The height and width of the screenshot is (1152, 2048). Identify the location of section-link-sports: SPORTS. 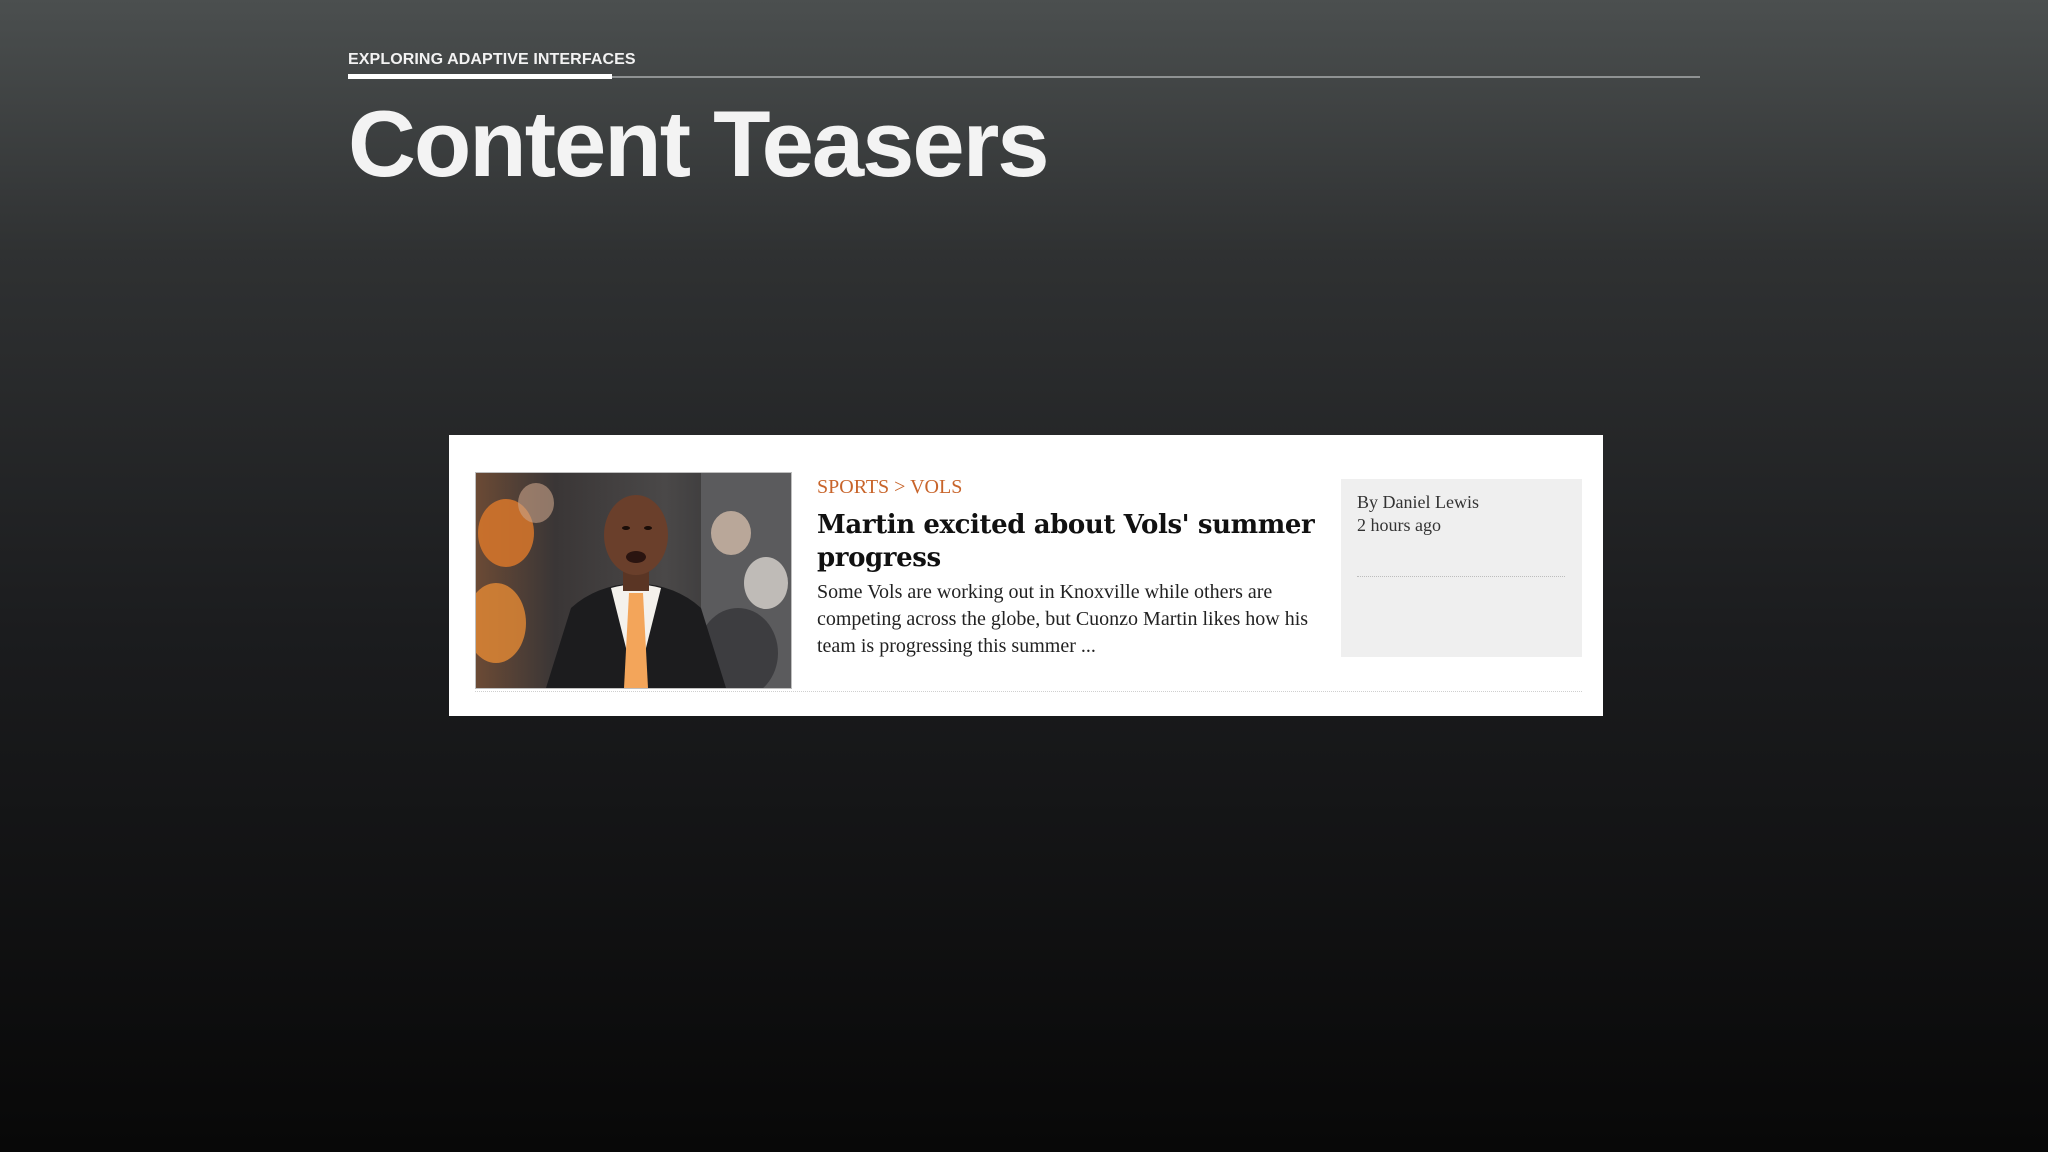
(853, 487).